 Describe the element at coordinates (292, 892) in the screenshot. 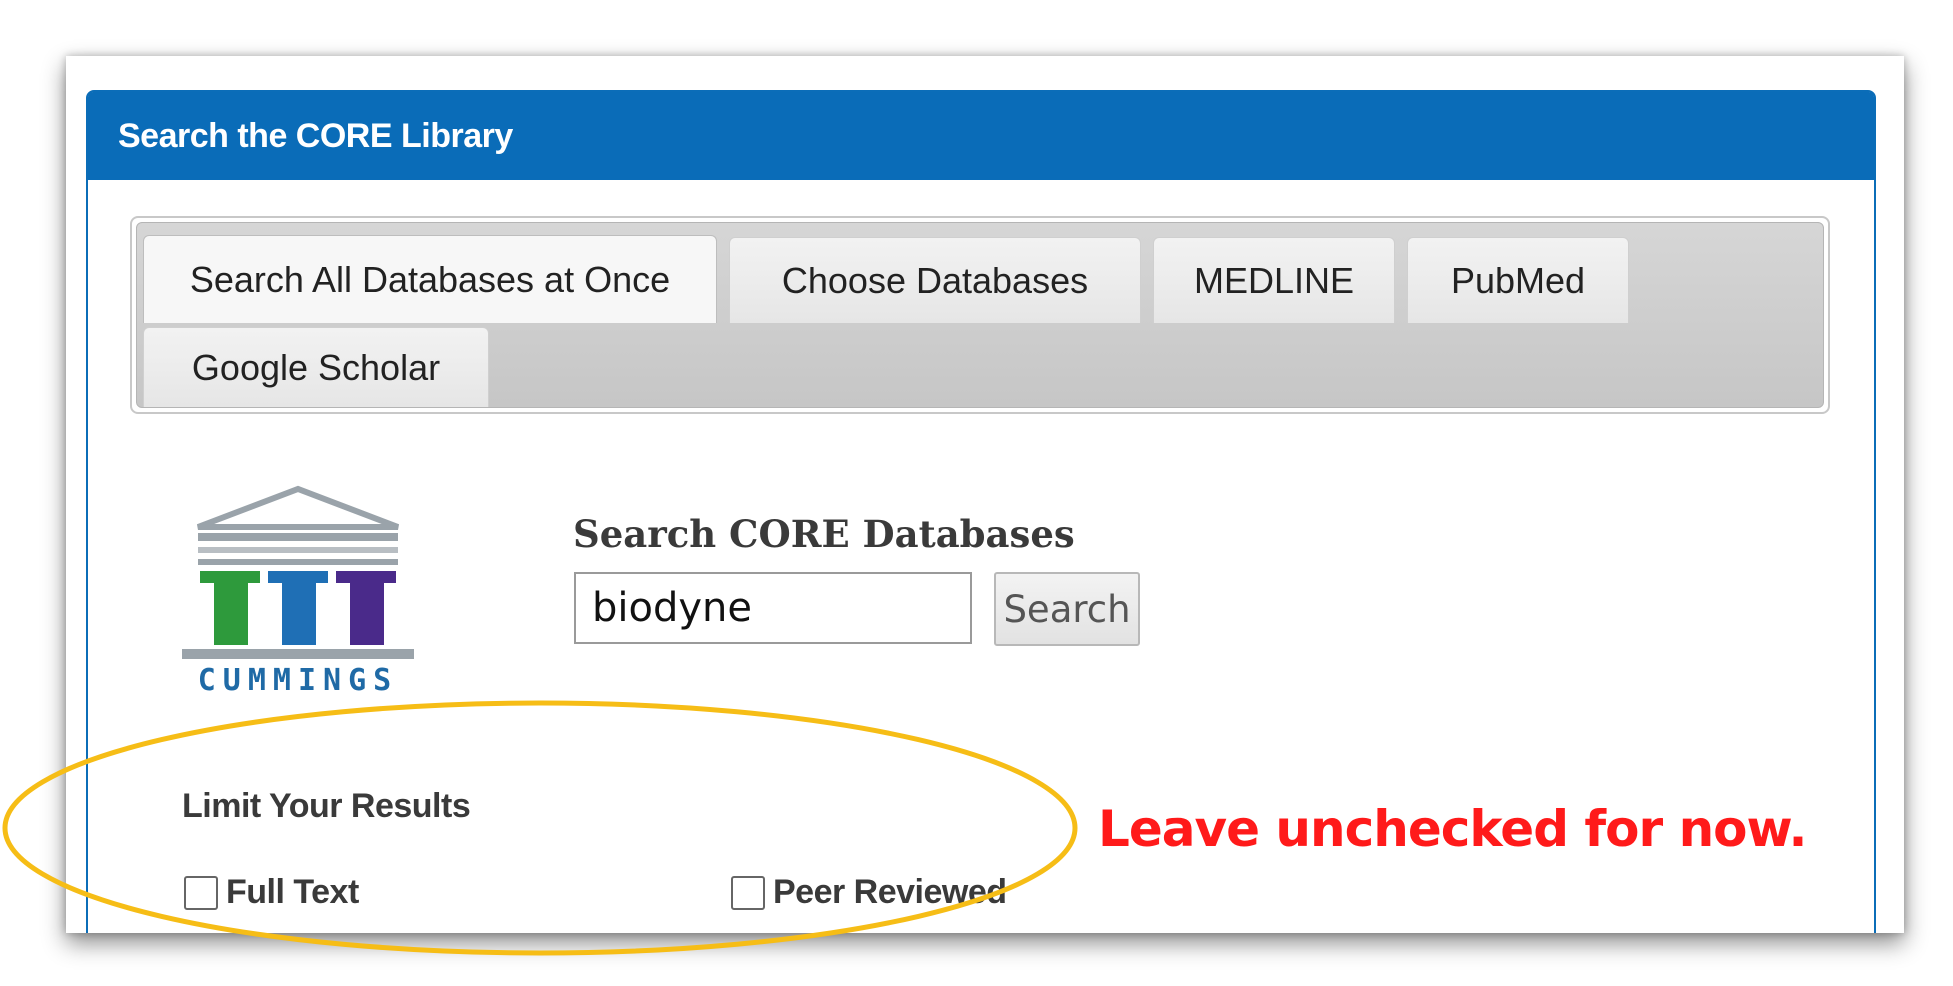

I see `full-text-label: Full Text` at that location.